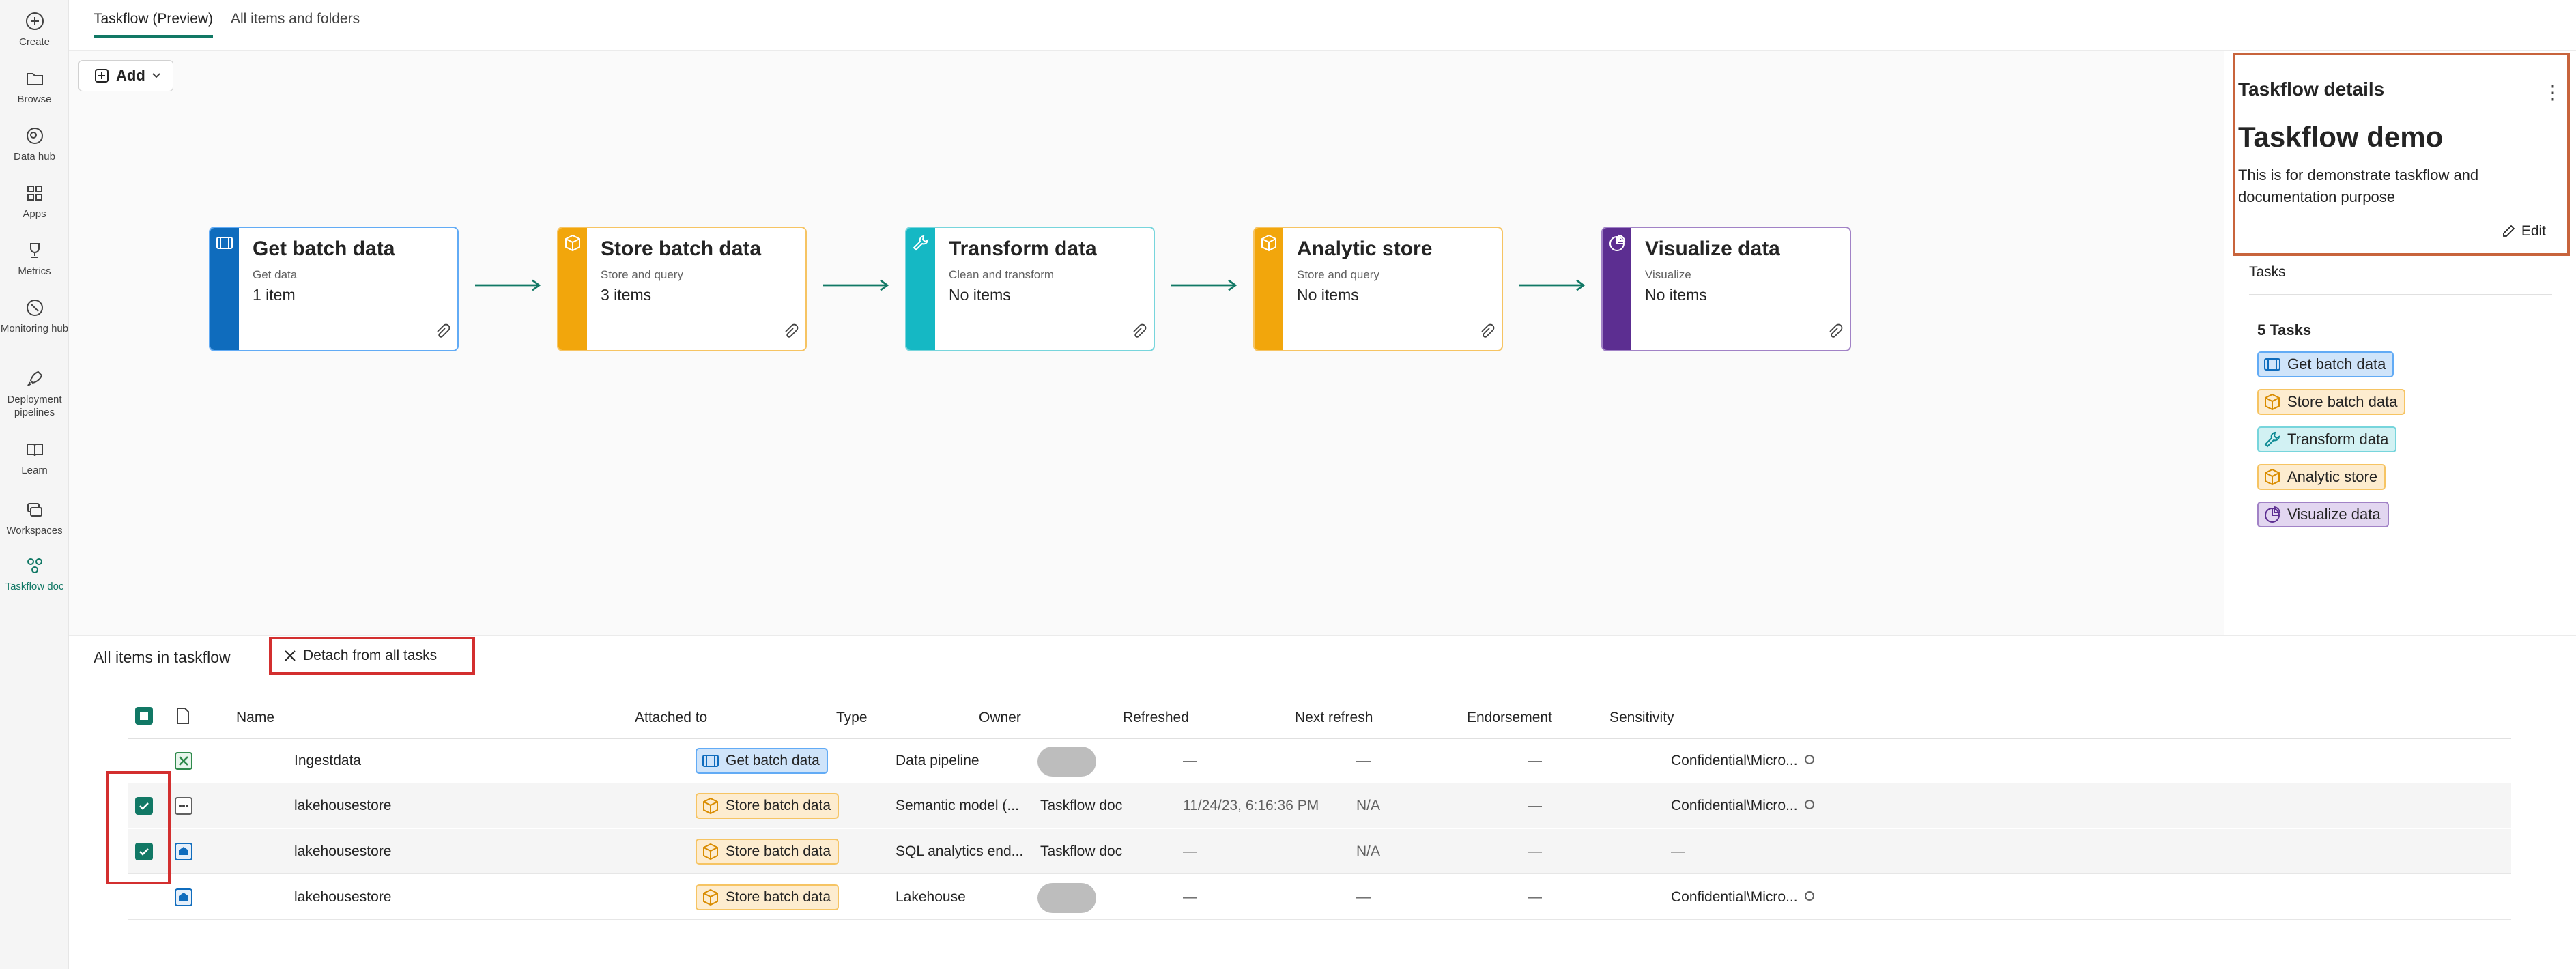 The image size is (2576, 969). I want to click on task-chip-transform-data: Transform data, so click(2327, 439).